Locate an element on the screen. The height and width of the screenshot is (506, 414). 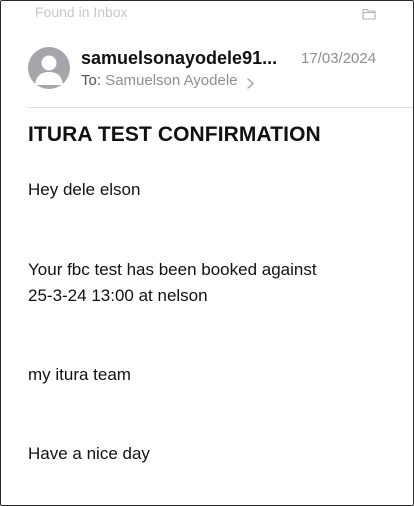
mailbox-location-label: Found in Inbox is located at coordinates (81, 12).